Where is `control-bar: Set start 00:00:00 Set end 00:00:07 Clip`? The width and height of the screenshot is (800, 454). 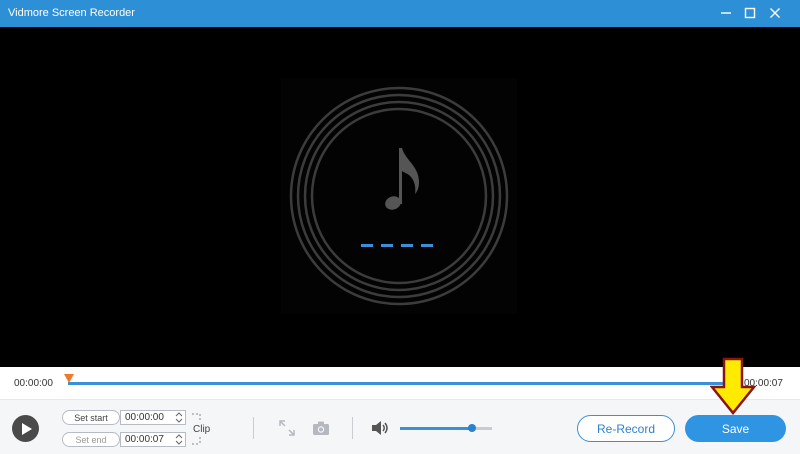
control-bar: Set start 00:00:00 Set end 00:00:07 Clip is located at coordinates (400, 426).